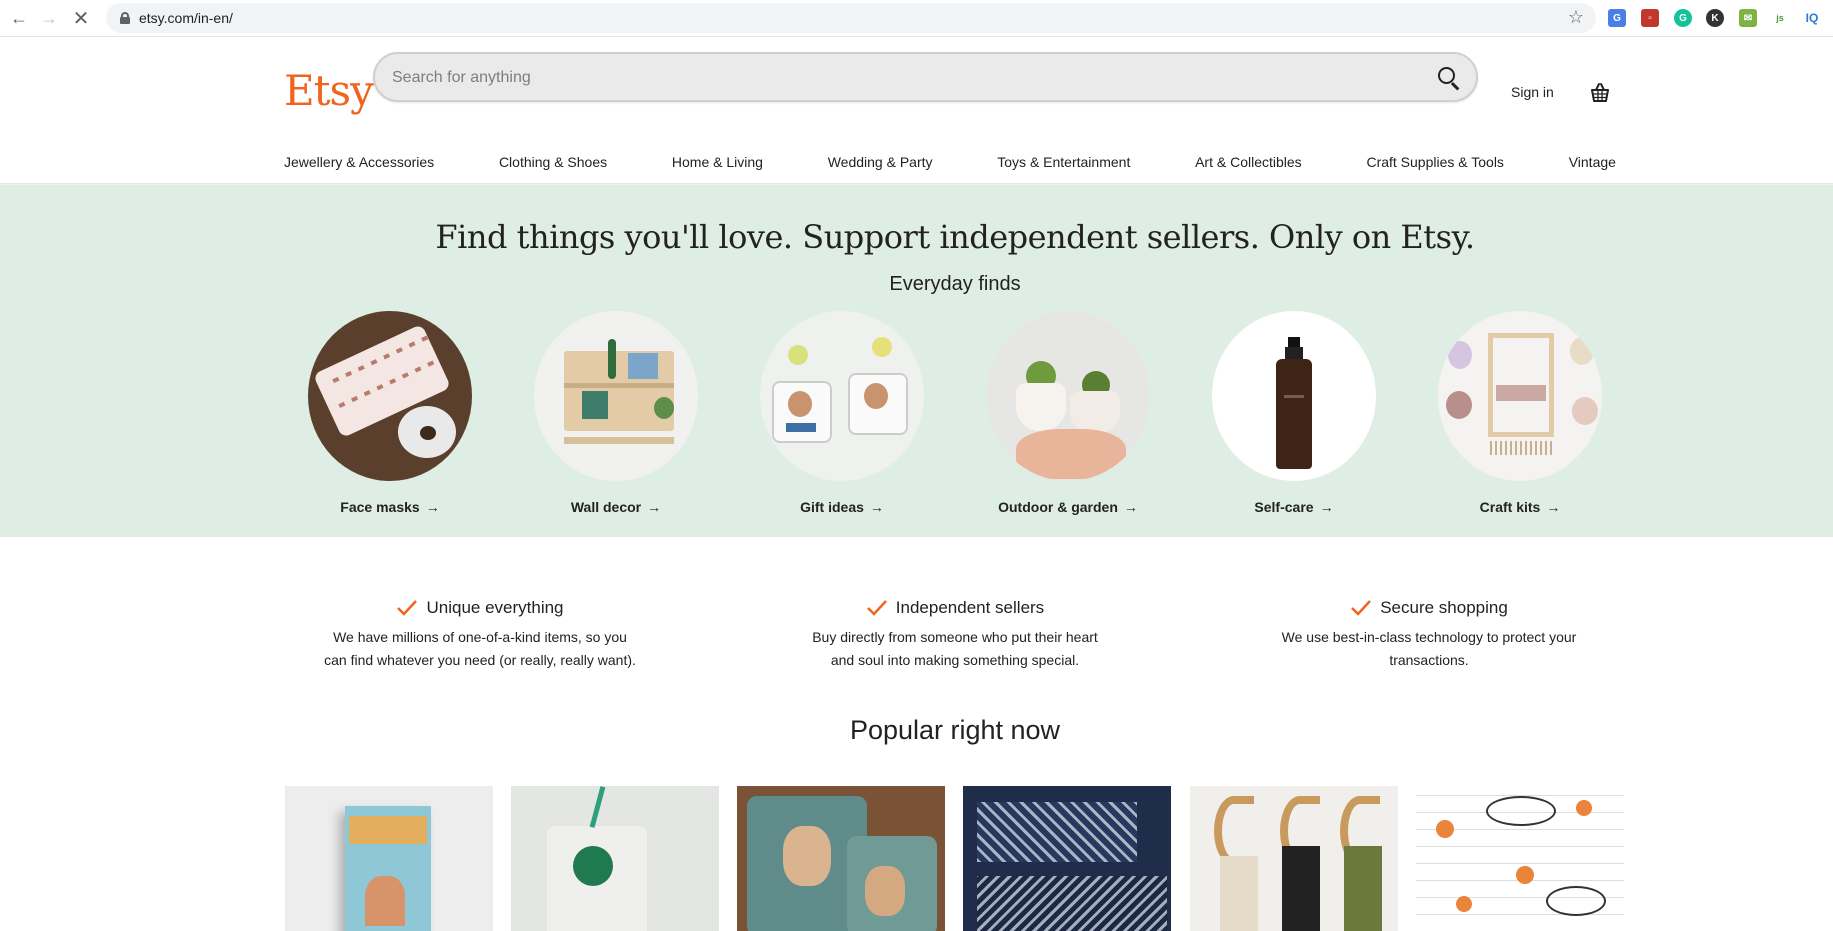 This screenshot has height=931, width=1833. I want to click on everyday-item-face-masks: Face masks →, so click(390, 413).